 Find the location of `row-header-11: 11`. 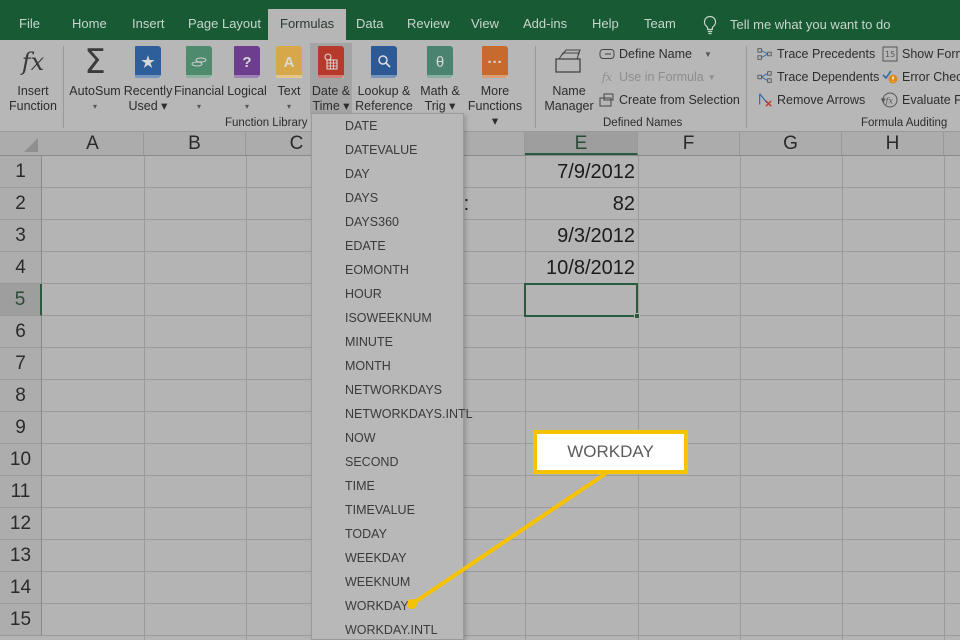

row-header-11: 11 is located at coordinates (21, 492).